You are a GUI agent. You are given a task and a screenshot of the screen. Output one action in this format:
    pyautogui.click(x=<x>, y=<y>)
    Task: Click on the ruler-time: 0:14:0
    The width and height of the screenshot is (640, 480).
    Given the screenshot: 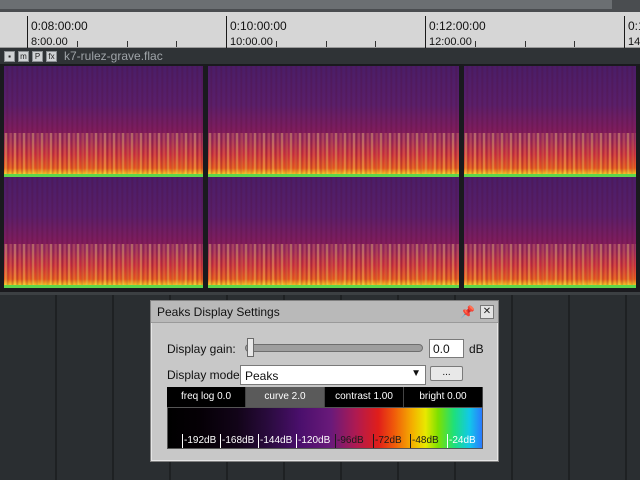 What is the action you would take?
    pyautogui.click(x=634, y=26)
    